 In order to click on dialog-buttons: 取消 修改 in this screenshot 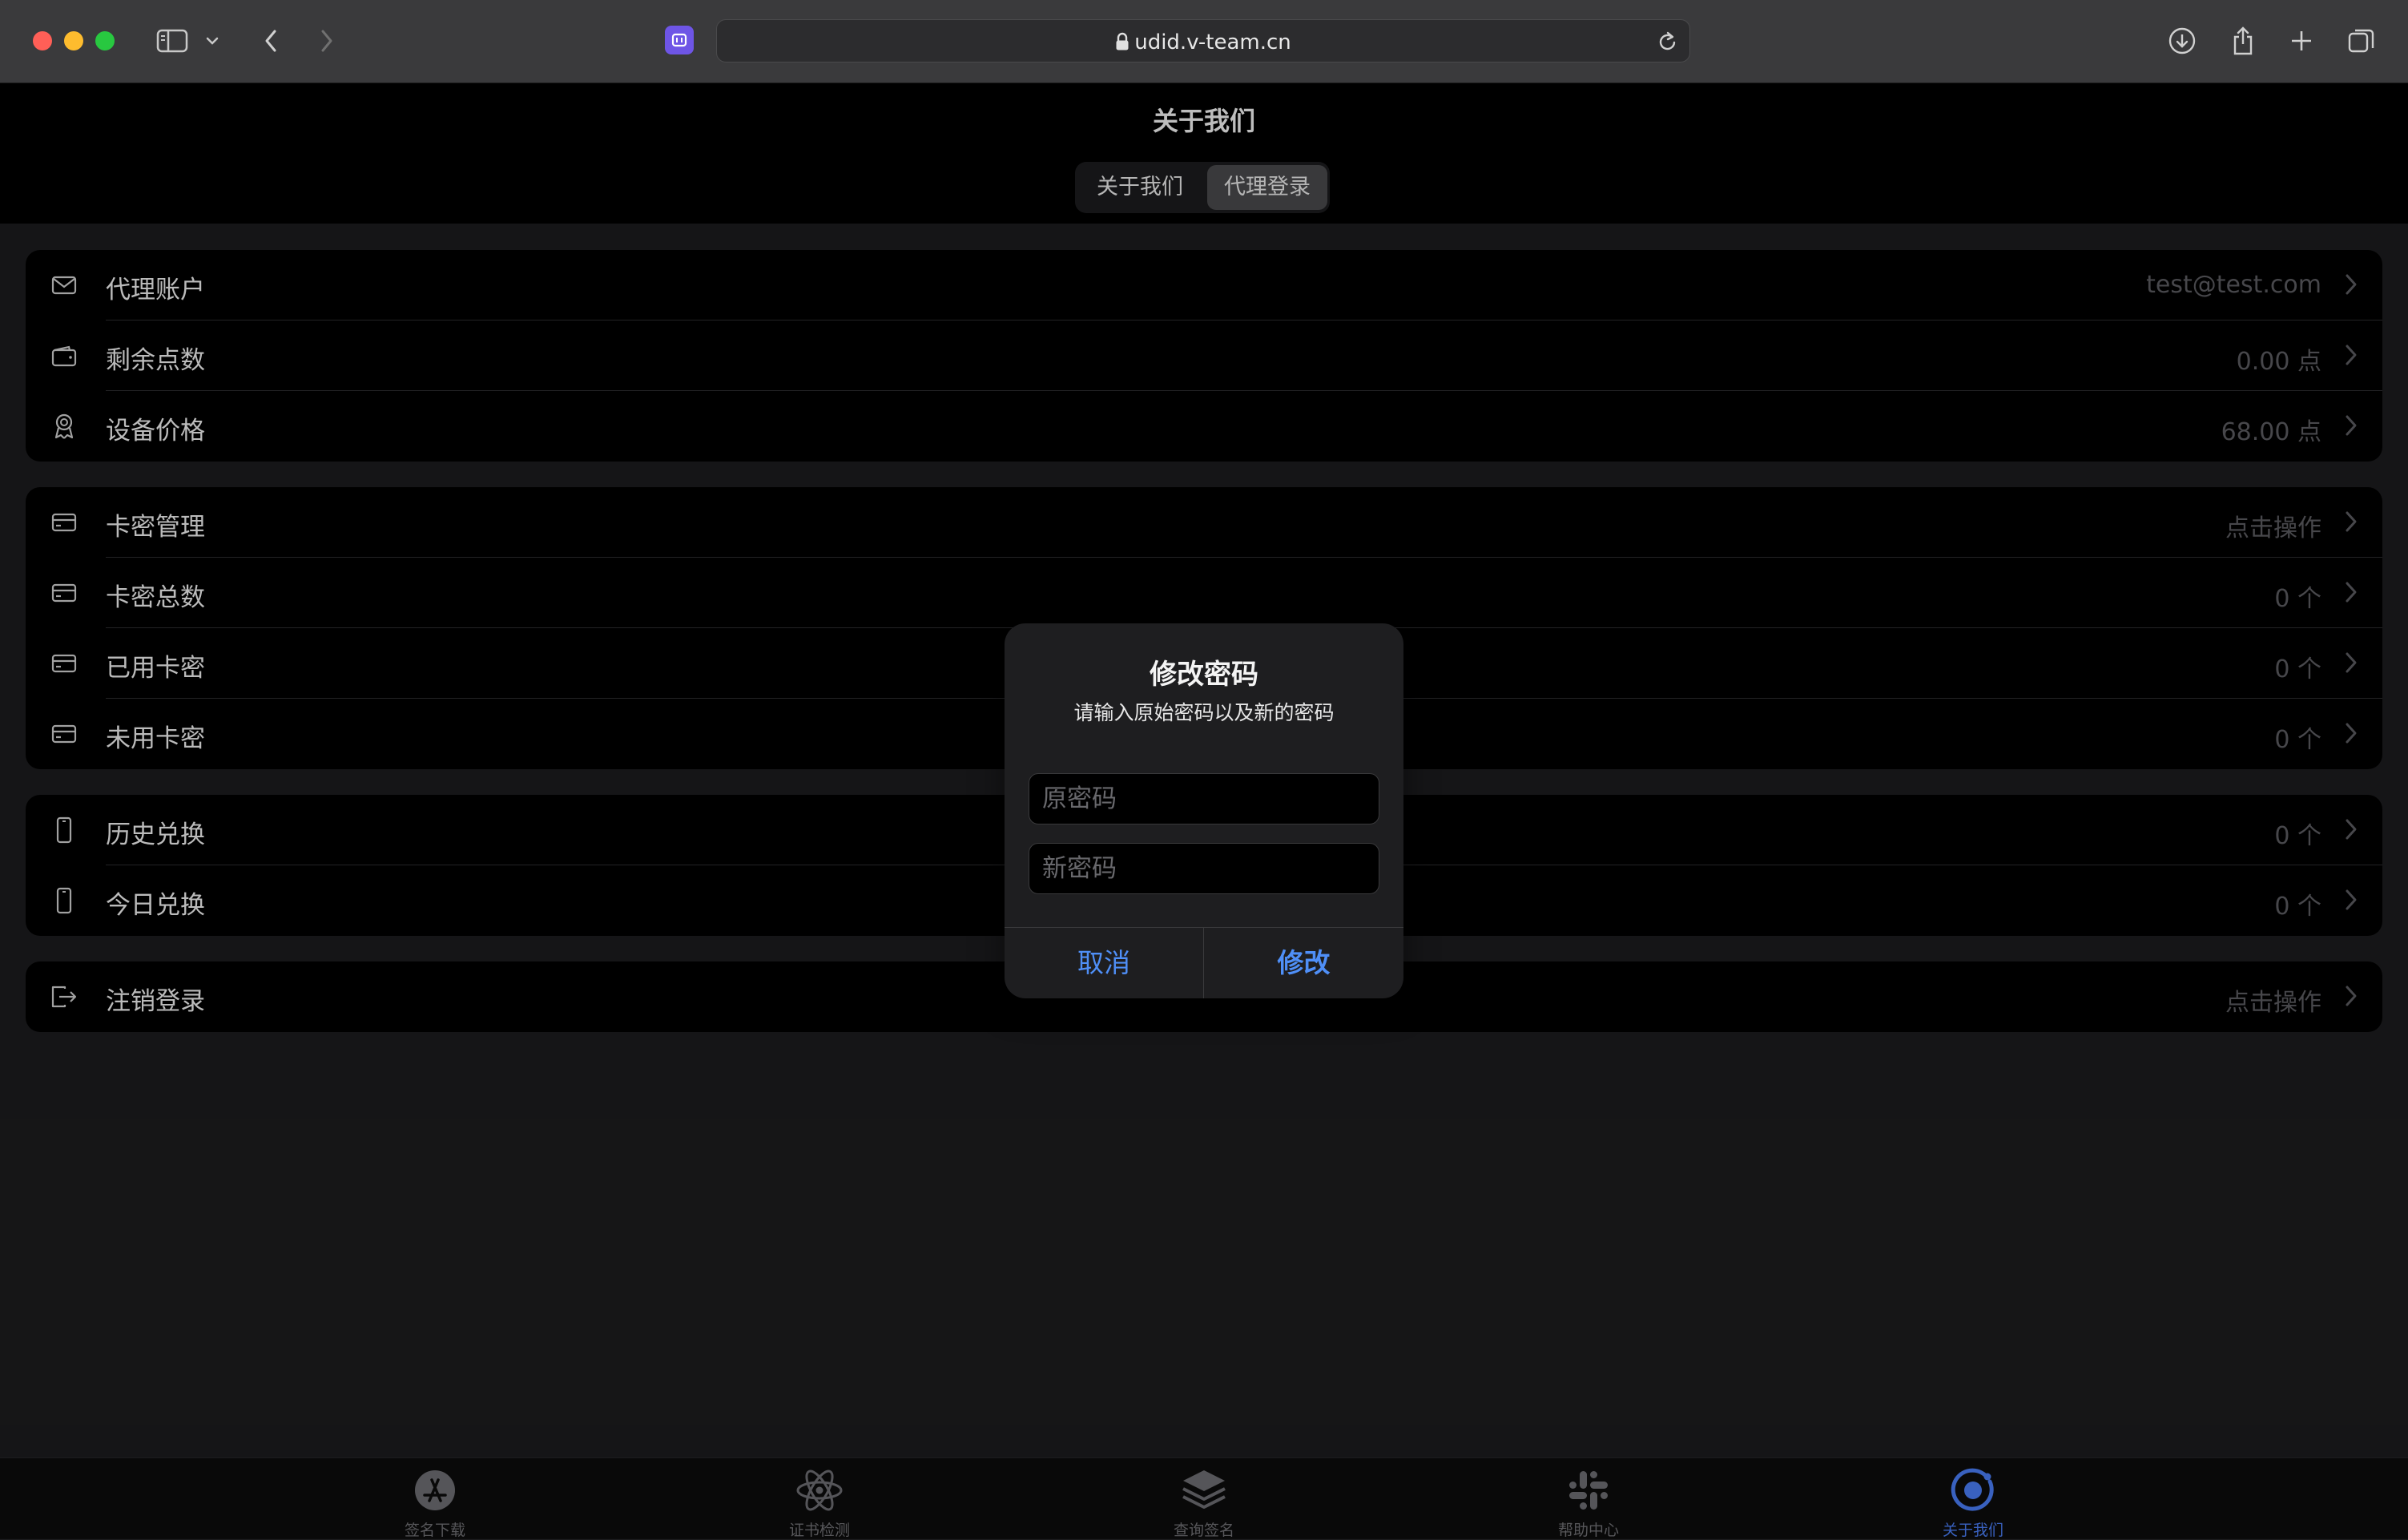, I will do `click(1204, 963)`.